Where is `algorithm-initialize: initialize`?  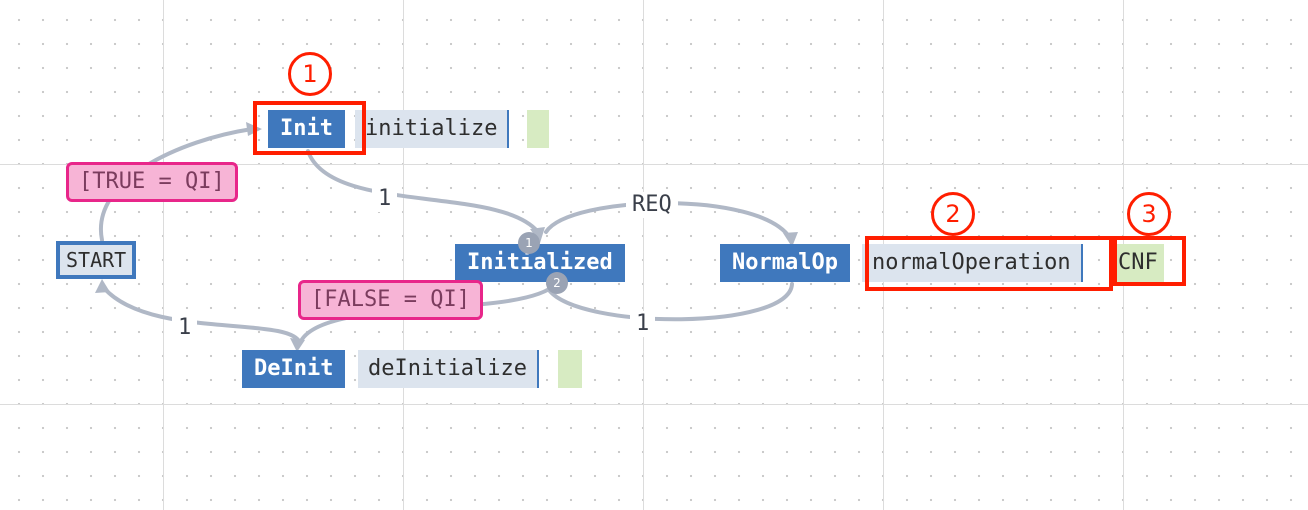
algorithm-initialize: initialize is located at coordinates (432, 129).